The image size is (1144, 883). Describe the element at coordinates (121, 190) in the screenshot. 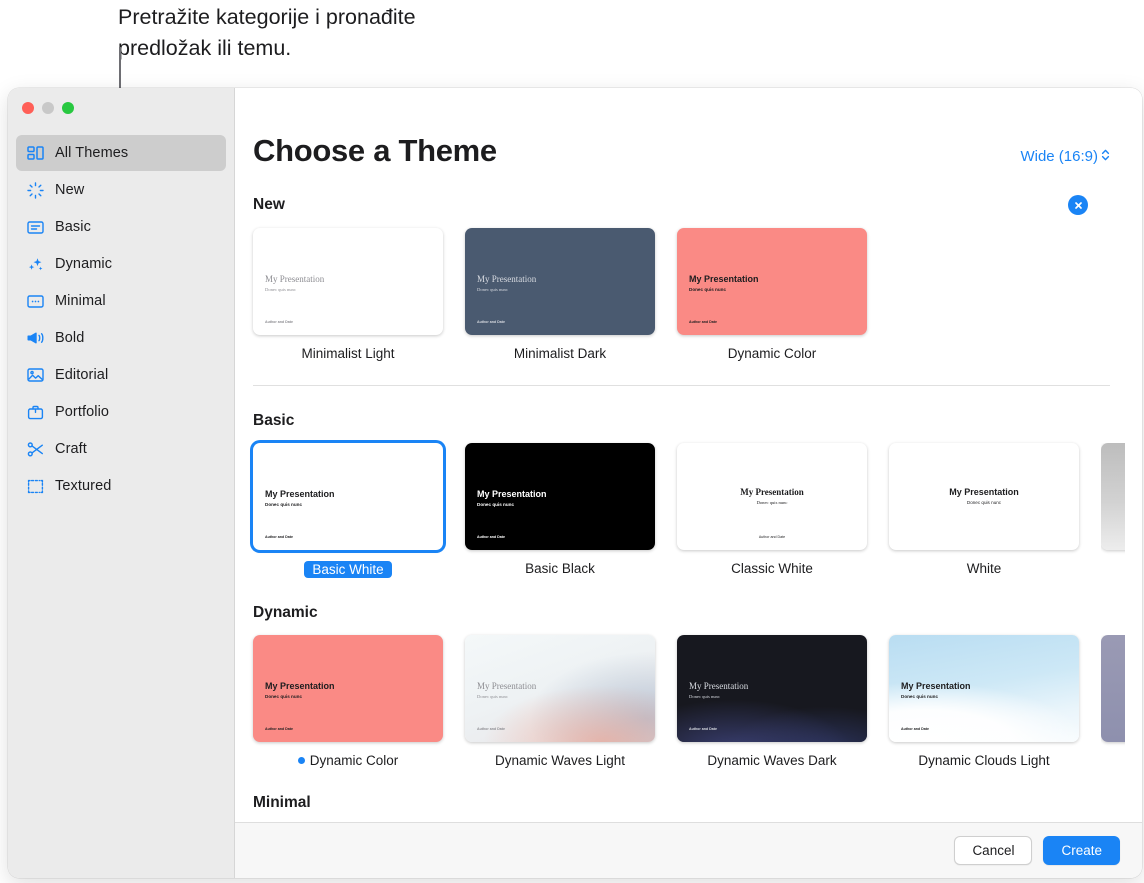

I see `sidebar-item-new: New` at that location.